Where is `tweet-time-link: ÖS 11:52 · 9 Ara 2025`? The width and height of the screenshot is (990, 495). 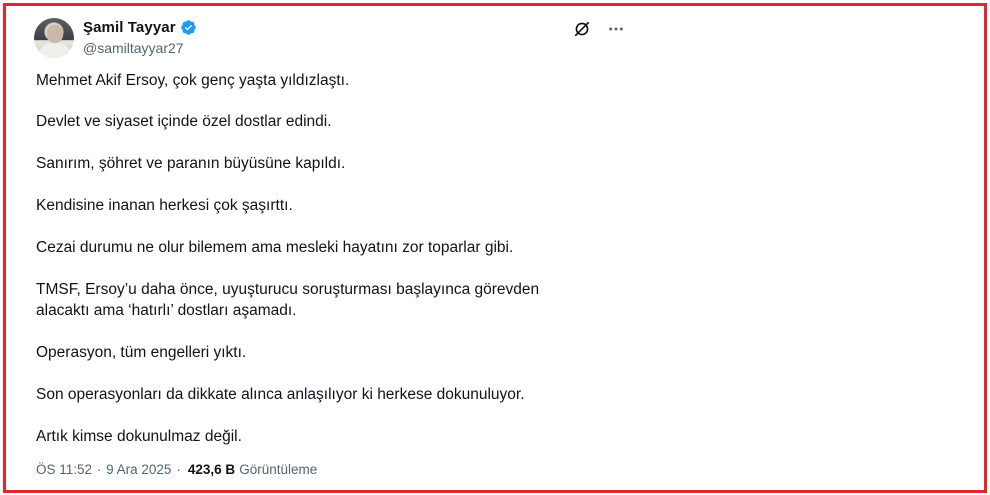
tweet-time-link: ÖS 11:52 · 9 Ara 2025 is located at coordinates (103, 469).